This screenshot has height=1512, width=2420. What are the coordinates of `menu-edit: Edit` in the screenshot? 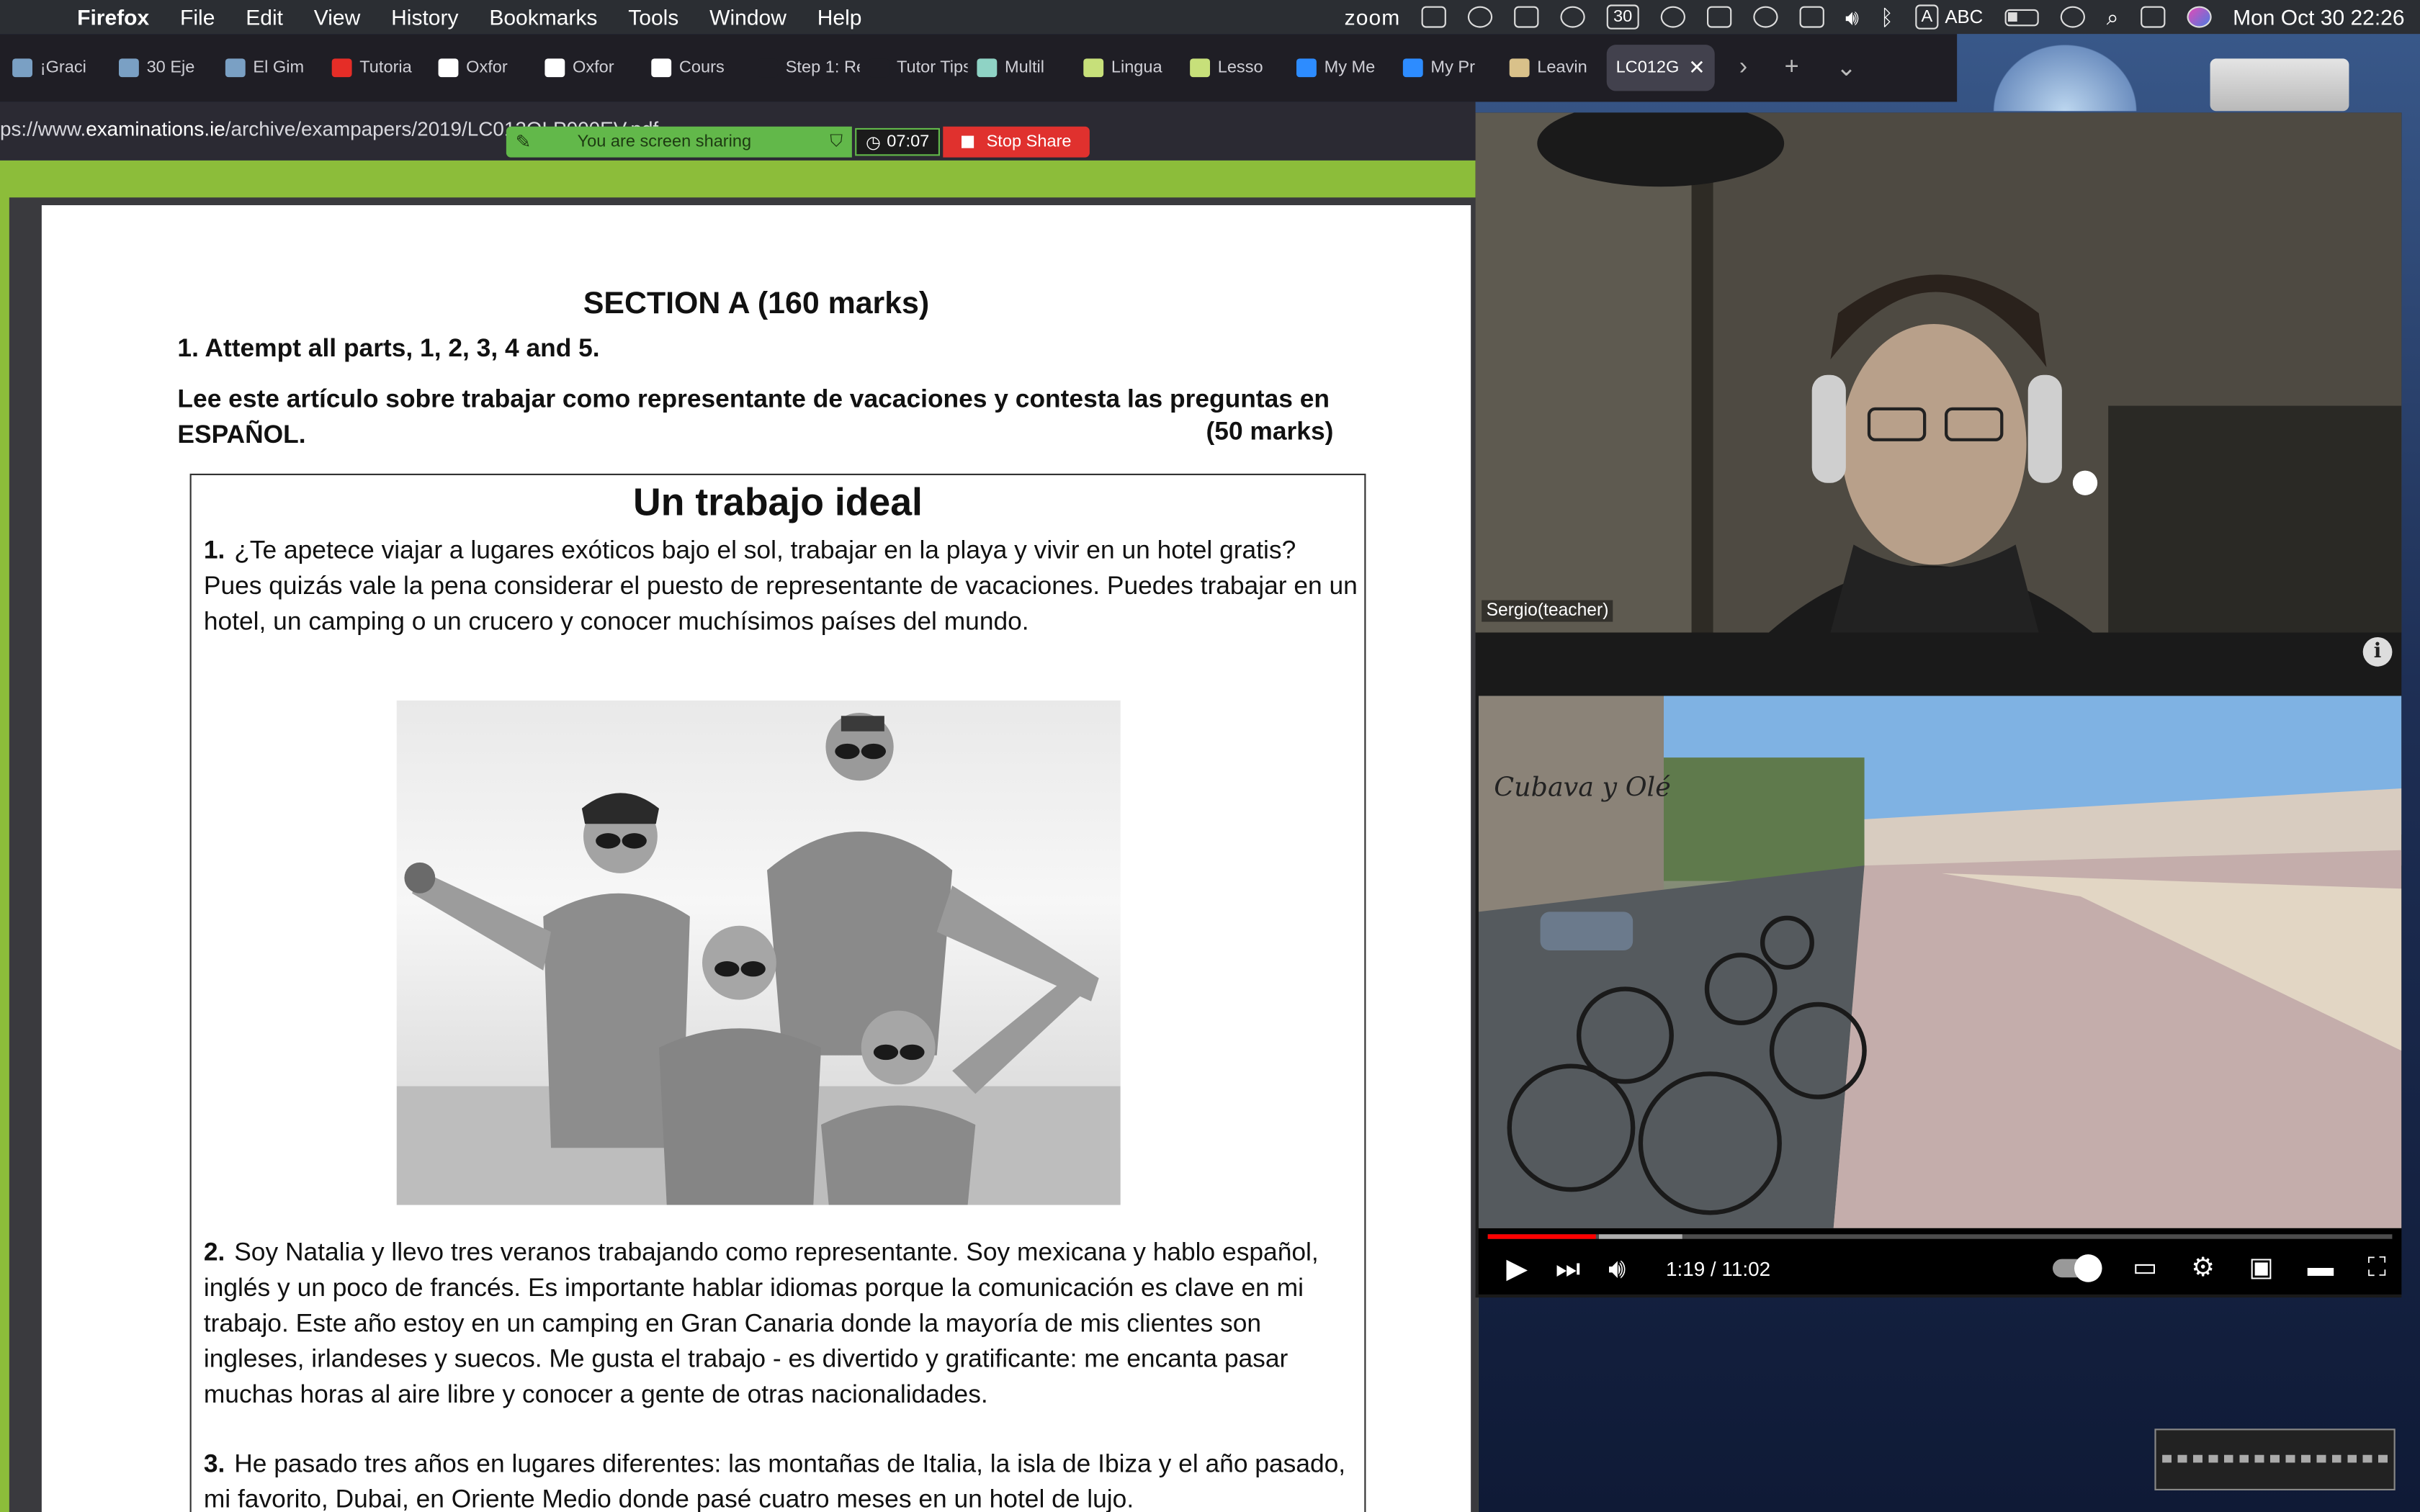 It's located at (264, 16).